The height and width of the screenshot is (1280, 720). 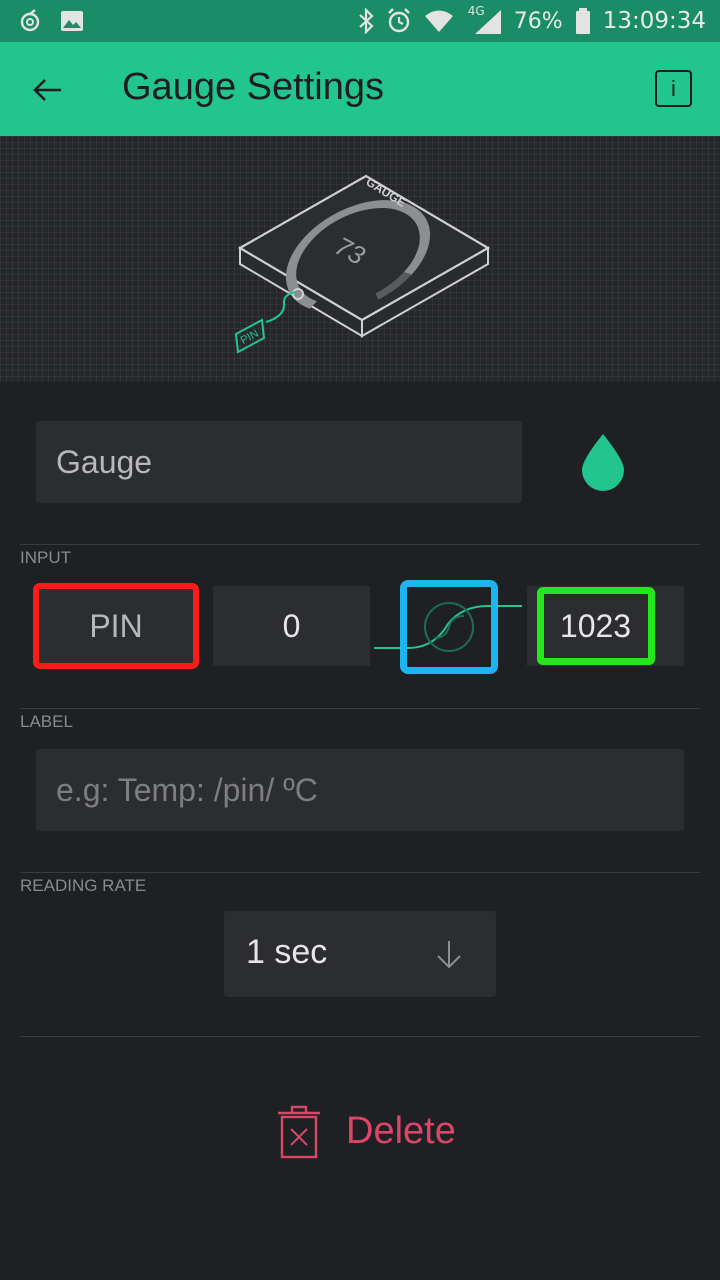 I want to click on alarm-icon, so click(x=398, y=20).